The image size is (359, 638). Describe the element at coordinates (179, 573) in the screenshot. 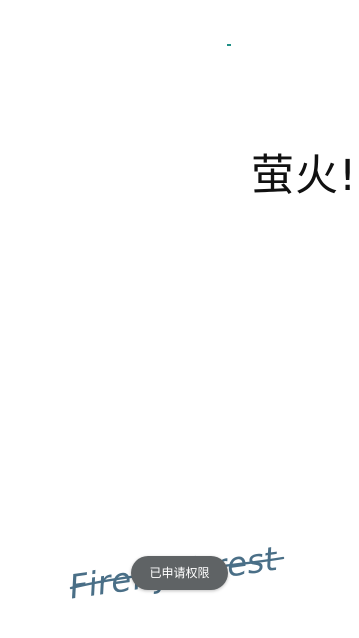

I see `permission-toast: 已申请权限` at that location.